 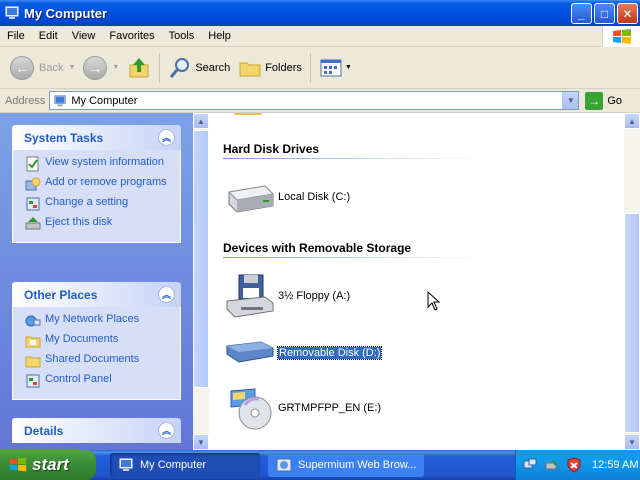 I want to click on details-panel: Details ︽, so click(x=96, y=430).